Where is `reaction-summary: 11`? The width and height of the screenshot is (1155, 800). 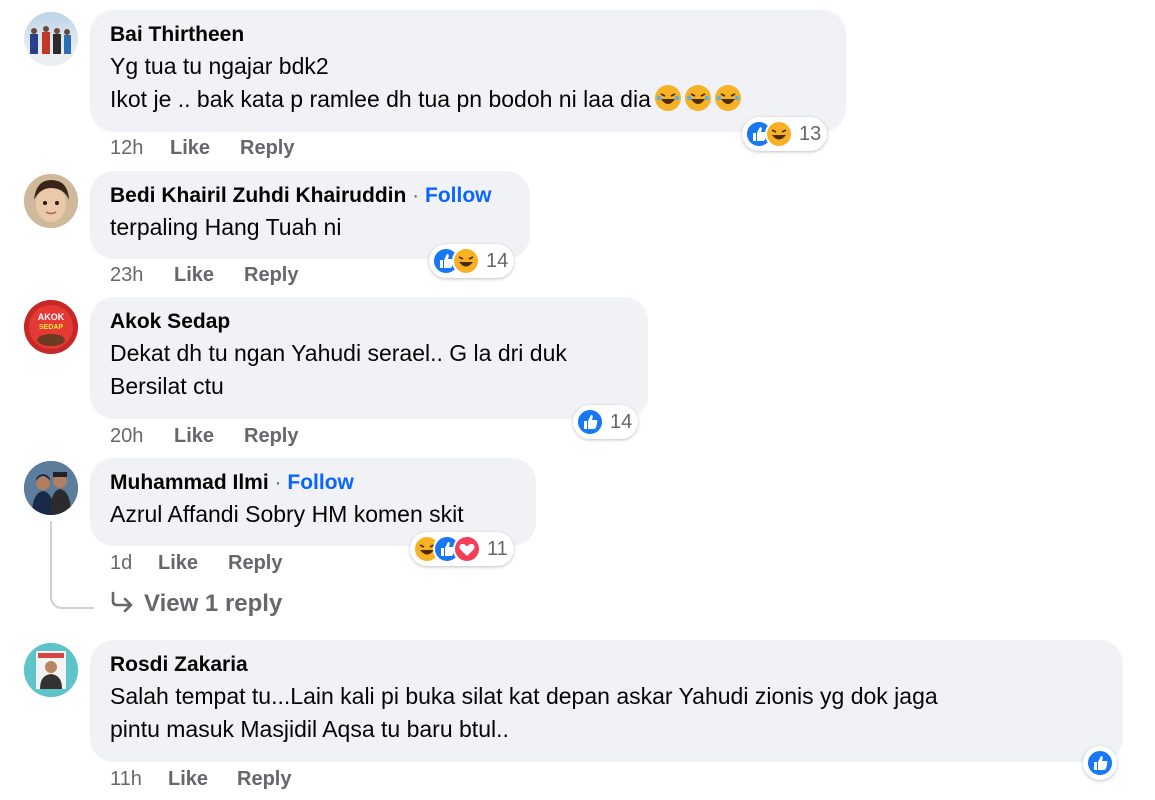
reaction-summary: 11 is located at coordinates (462, 549).